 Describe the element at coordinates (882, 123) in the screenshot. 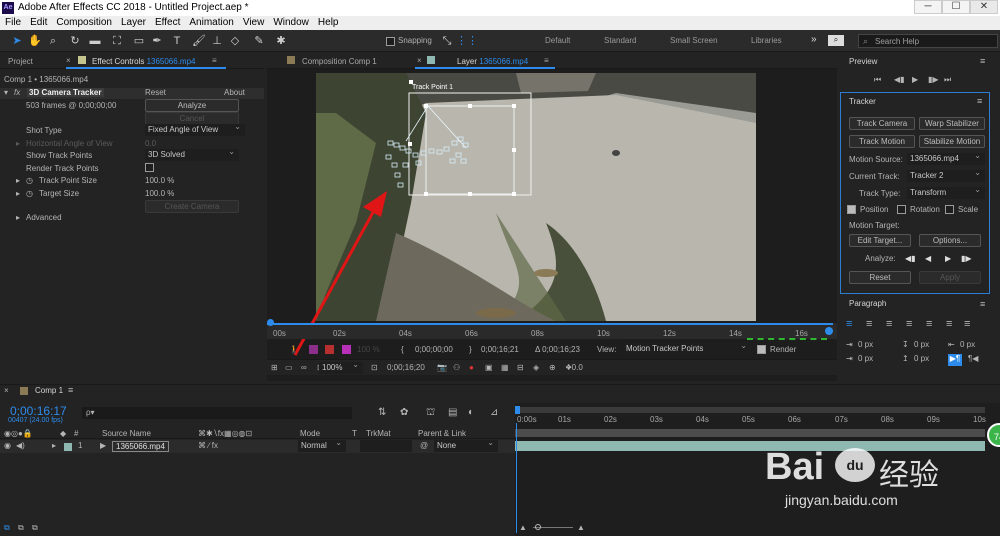

I see `track-camera-button: Track Camera` at that location.